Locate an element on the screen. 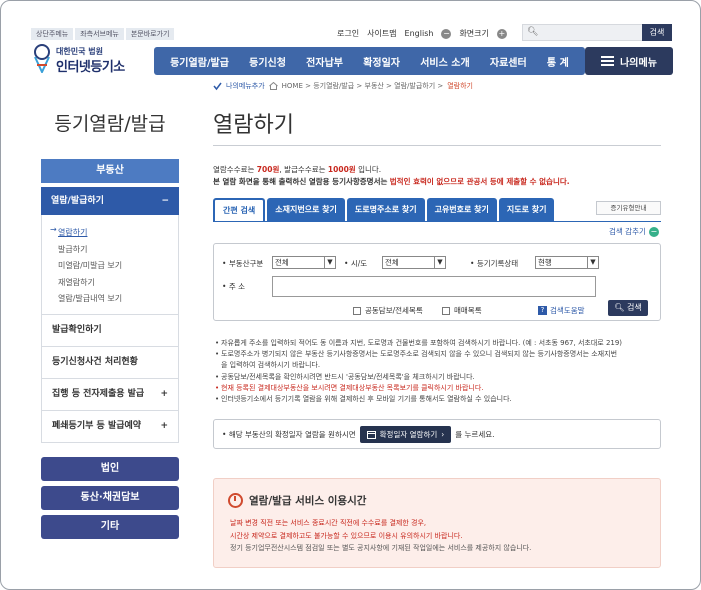 The height and width of the screenshot is (590, 701). my-menu-button: 나의메뉴 is located at coordinates (629, 61).